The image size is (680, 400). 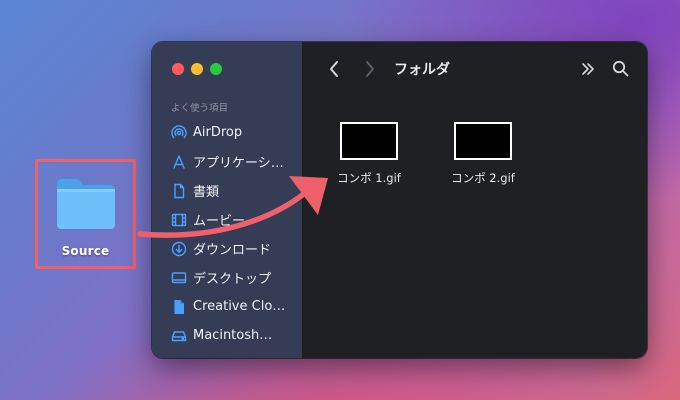 What do you see at coordinates (200, 108) in the screenshot?
I see `favorites-section-label: よく使う項目` at bounding box center [200, 108].